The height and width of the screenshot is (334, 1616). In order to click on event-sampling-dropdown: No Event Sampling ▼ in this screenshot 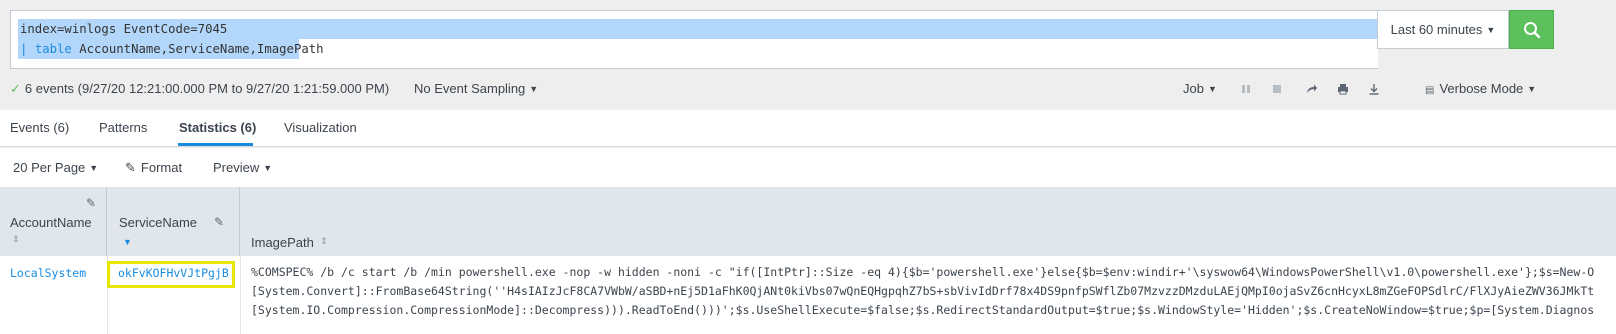, I will do `click(476, 88)`.